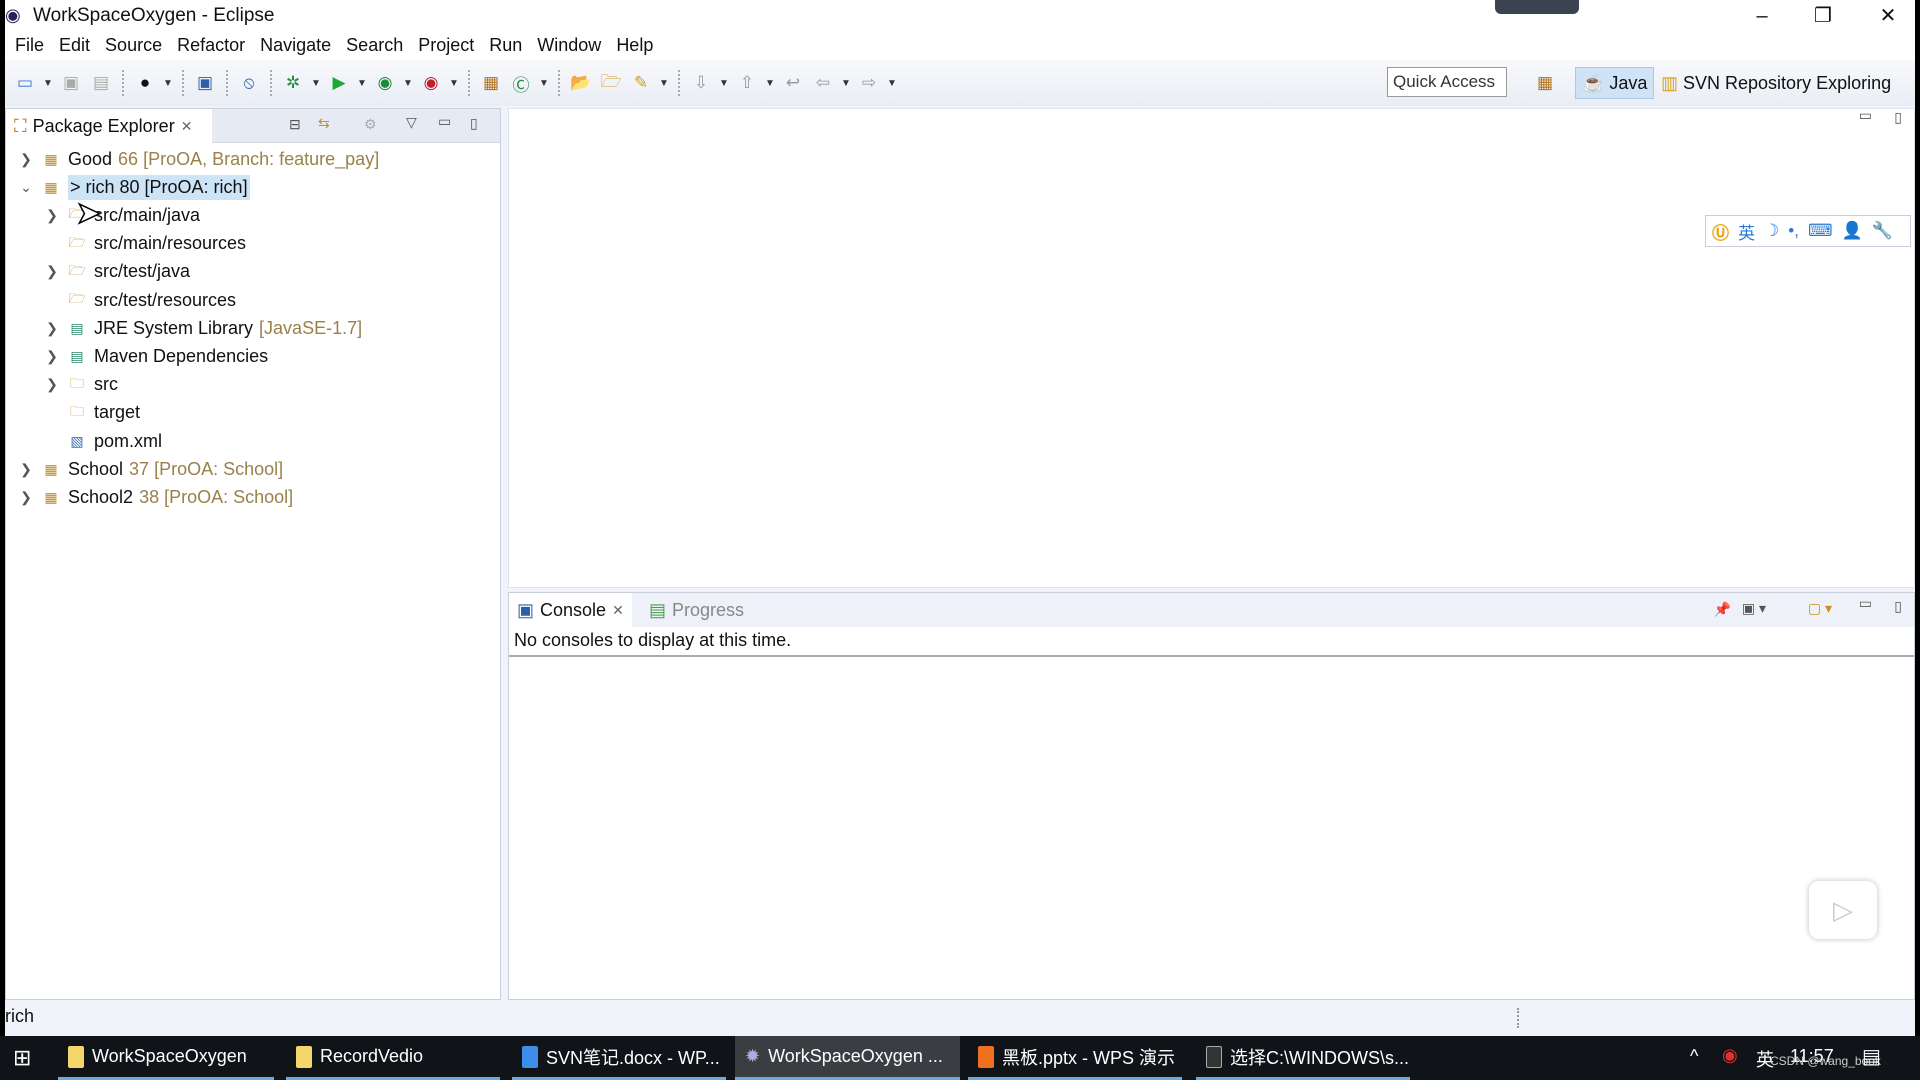 Image resolution: width=1920 pixels, height=1080 pixels. What do you see at coordinates (22, 1058) in the screenshot?
I see `windows-start-icon: ⊞` at bounding box center [22, 1058].